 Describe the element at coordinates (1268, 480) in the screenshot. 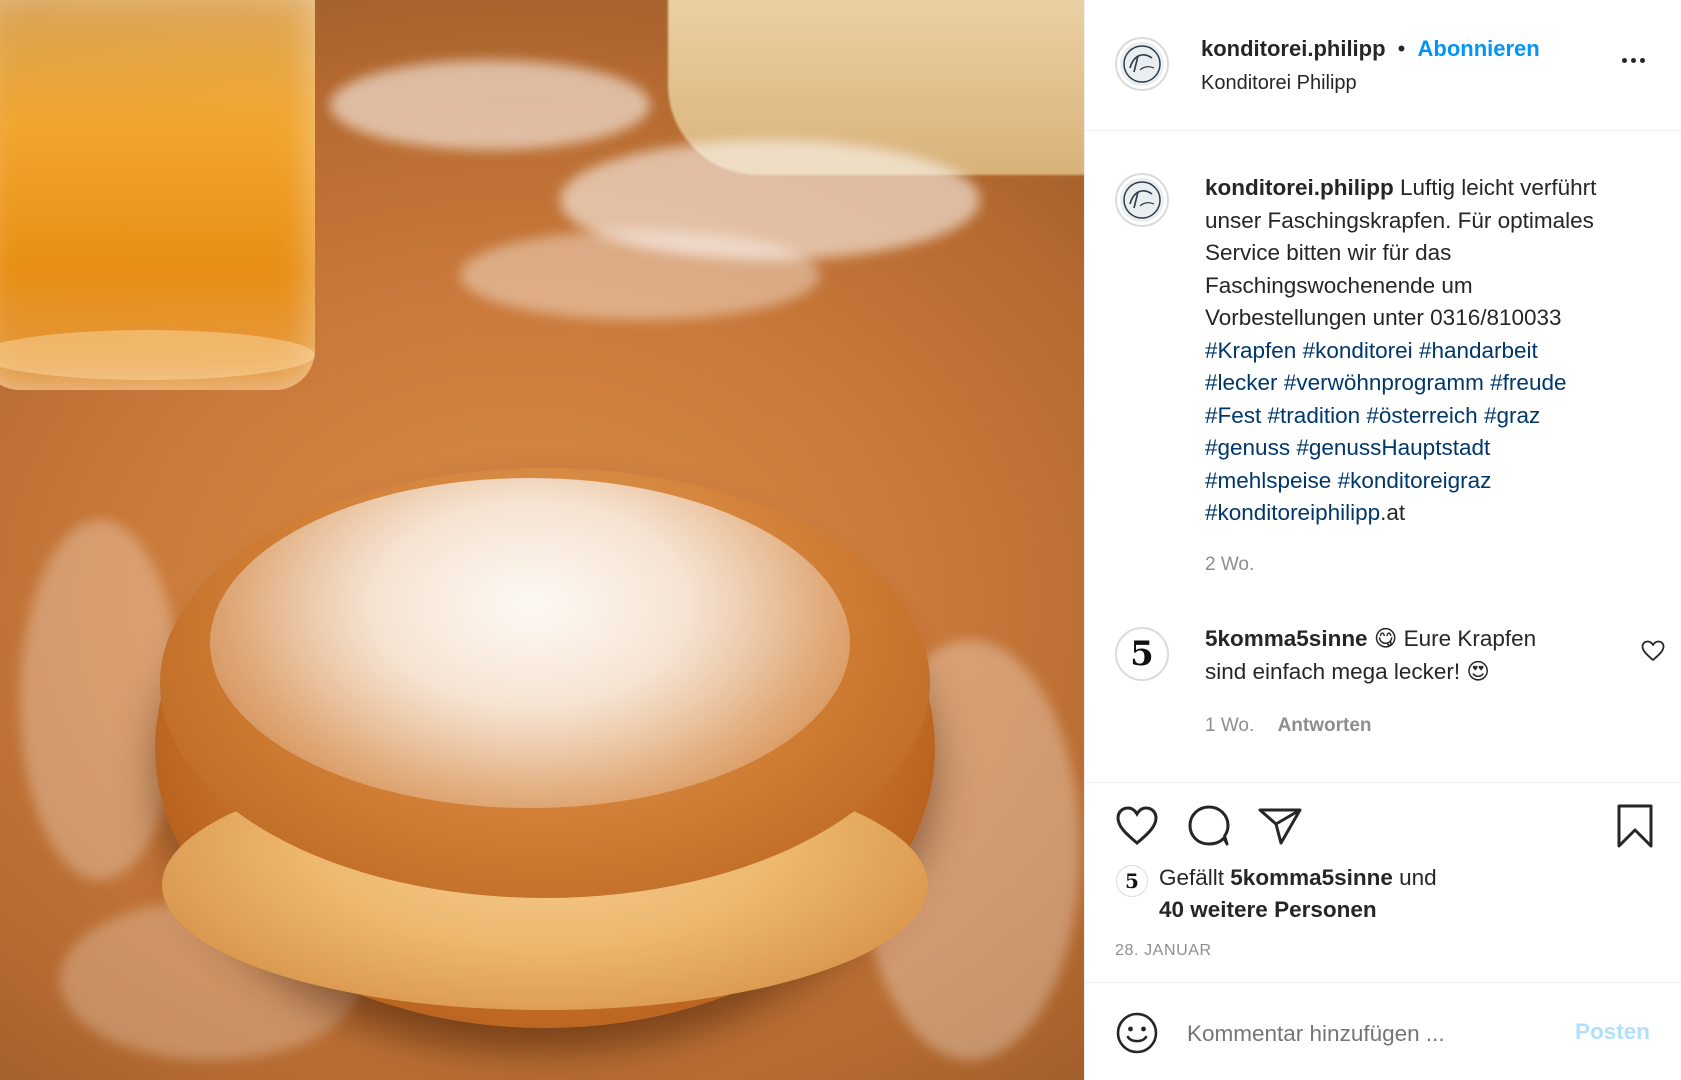

I see `hashtag-link: #mehlspeise` at that location.